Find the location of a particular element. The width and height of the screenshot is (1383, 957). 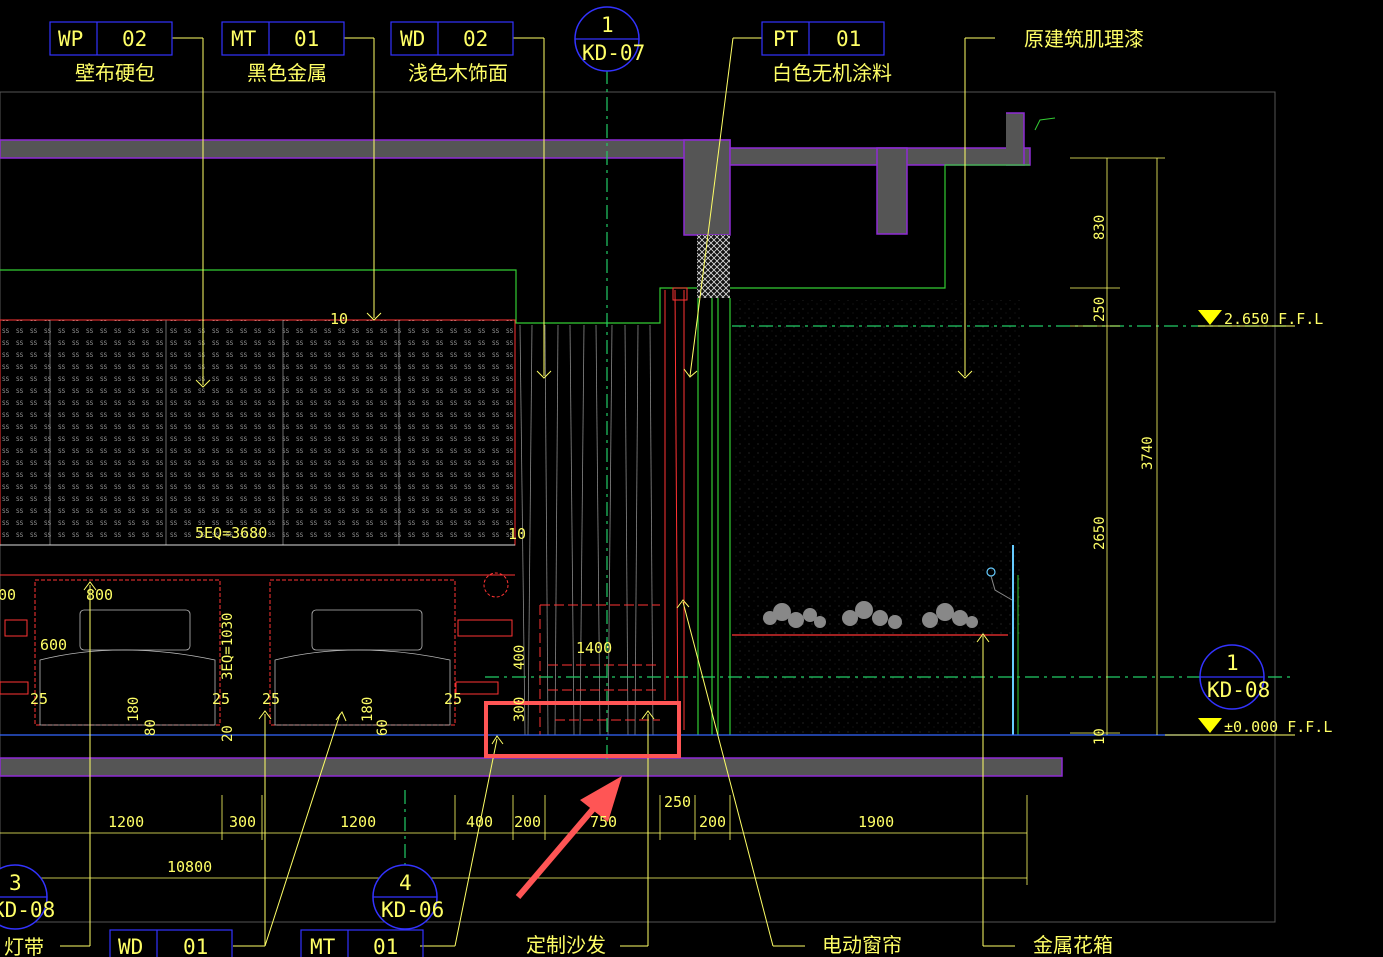

tag-code: PT is located at coordinates (786, 39).